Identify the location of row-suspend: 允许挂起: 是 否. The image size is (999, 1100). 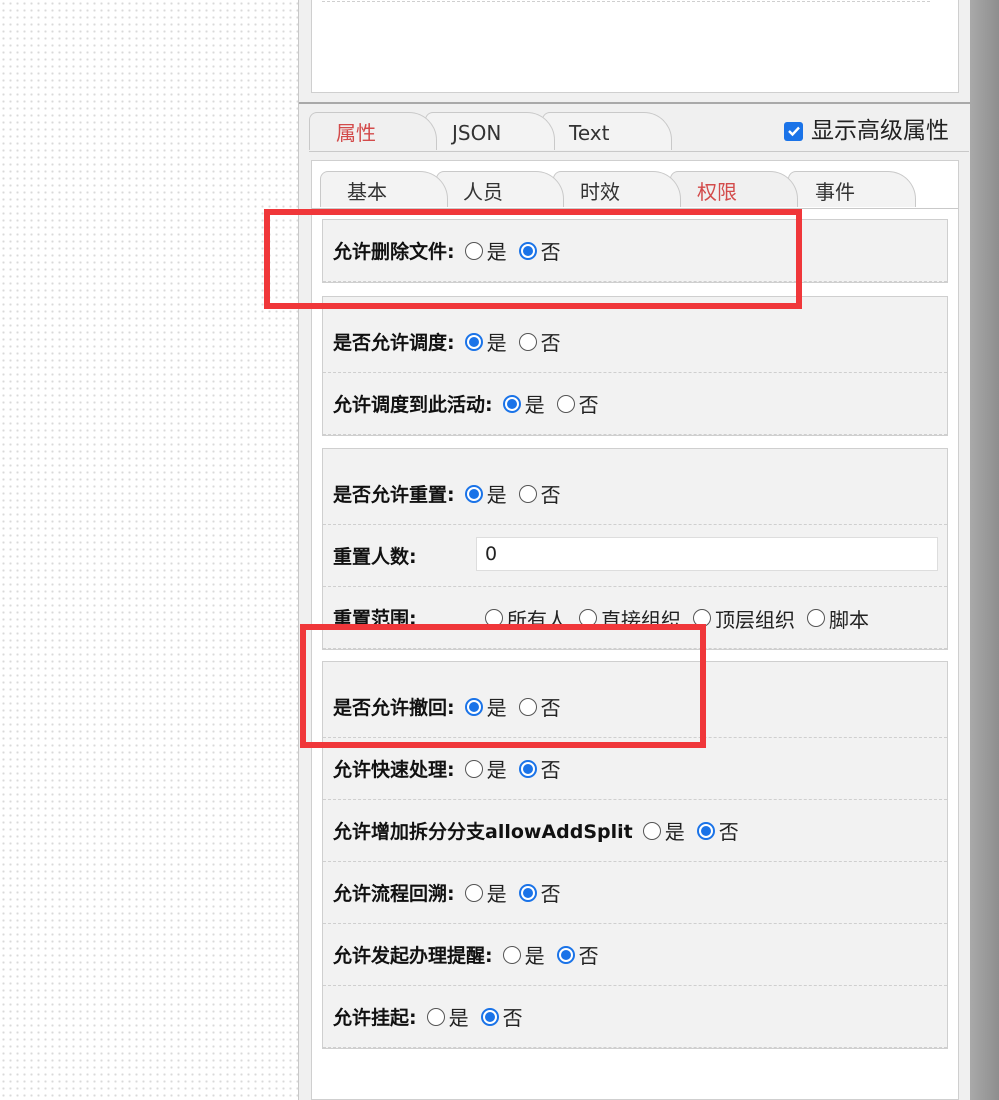
(635, 1017).